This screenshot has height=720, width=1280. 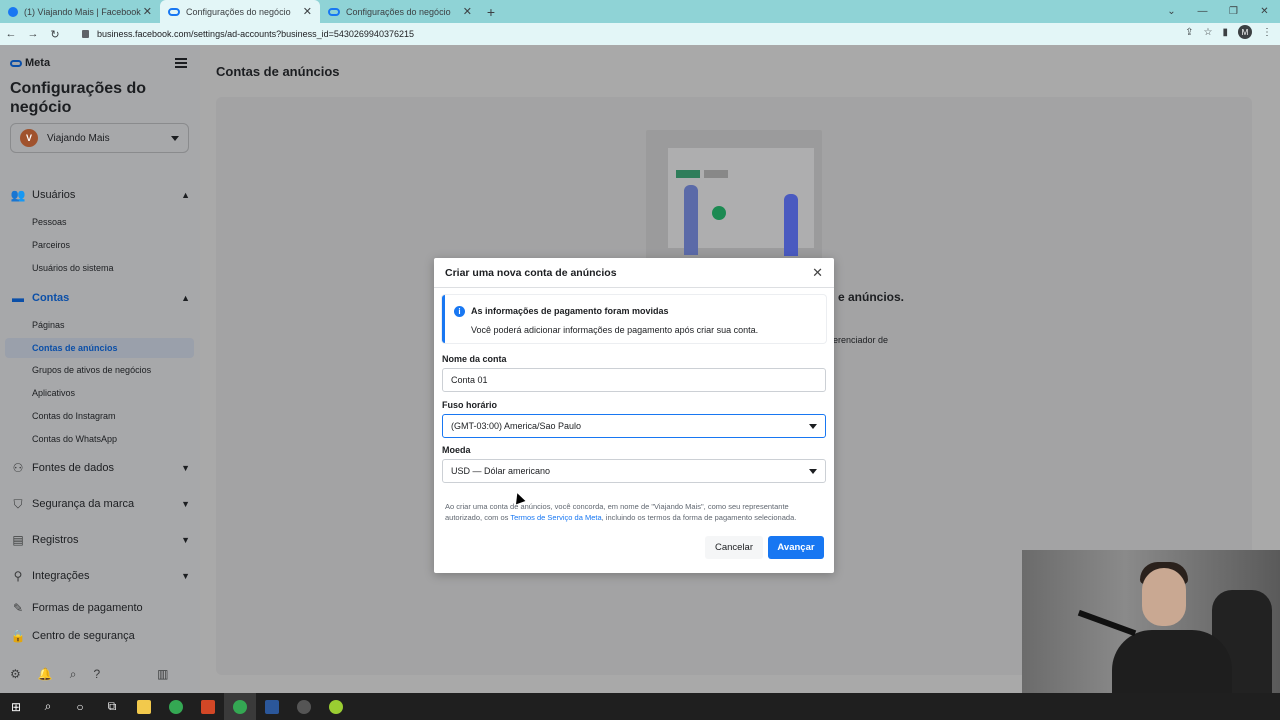 I want to click on main-title: Contas de anúncios, so click(x=278, y=71).